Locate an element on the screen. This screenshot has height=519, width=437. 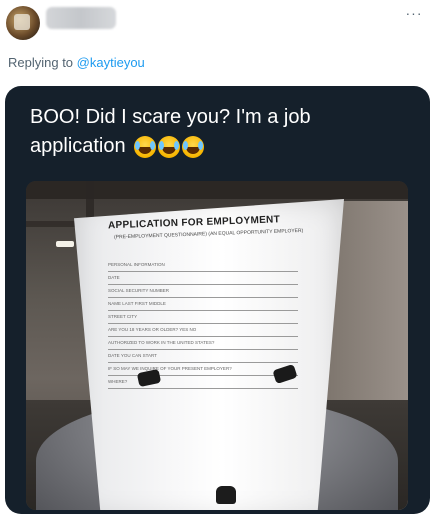
form-field: DATE YOU CAN START is located at coordinates (203, 356).